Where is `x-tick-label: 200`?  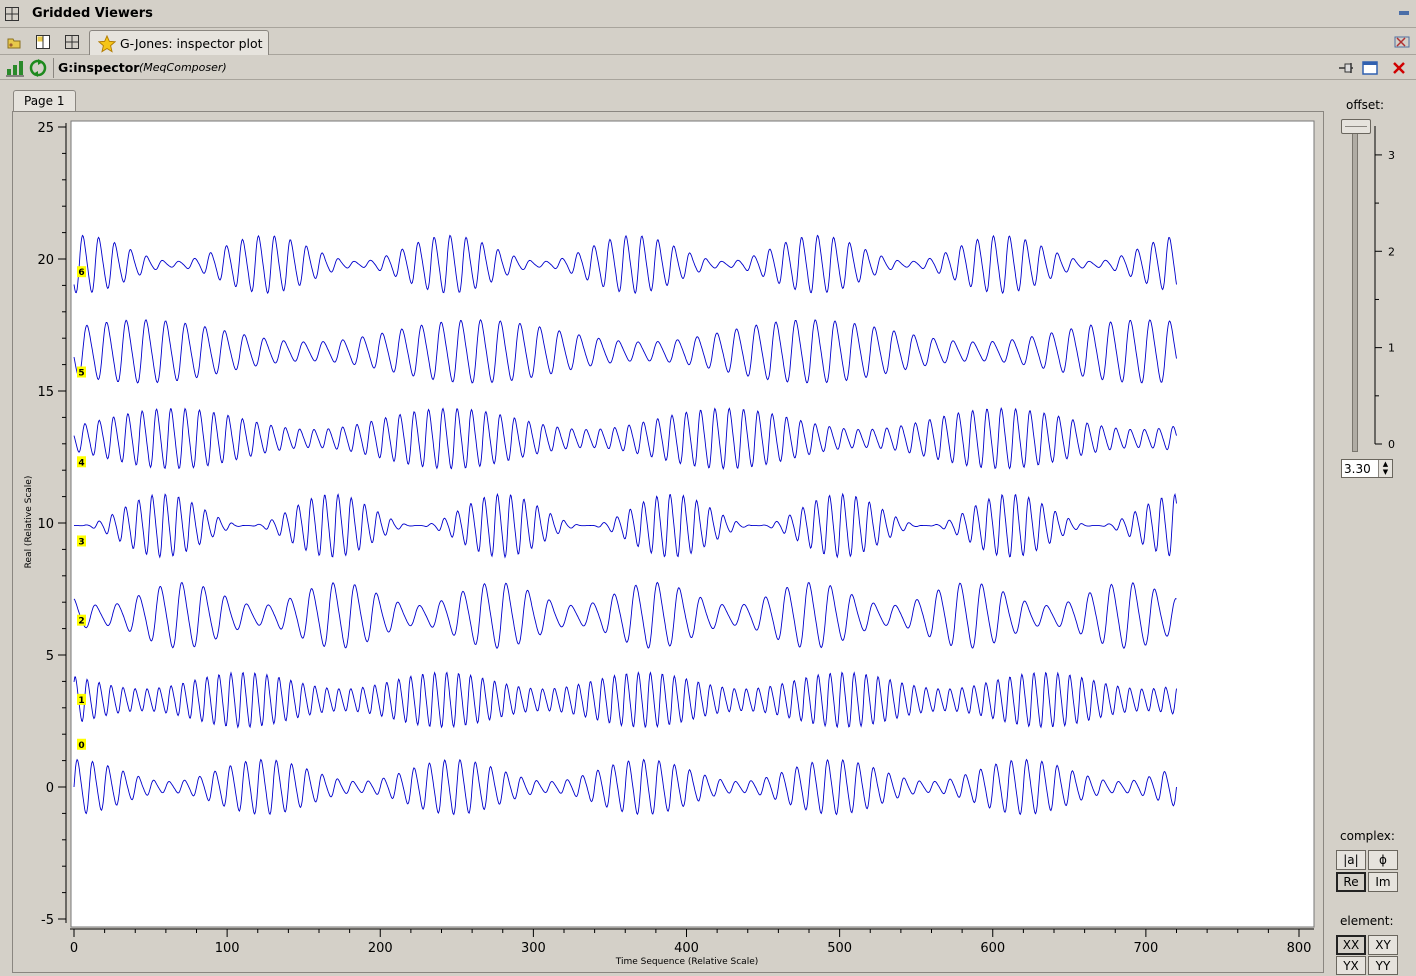
x-tick-label: 200 is located at coordinates (380, 948).